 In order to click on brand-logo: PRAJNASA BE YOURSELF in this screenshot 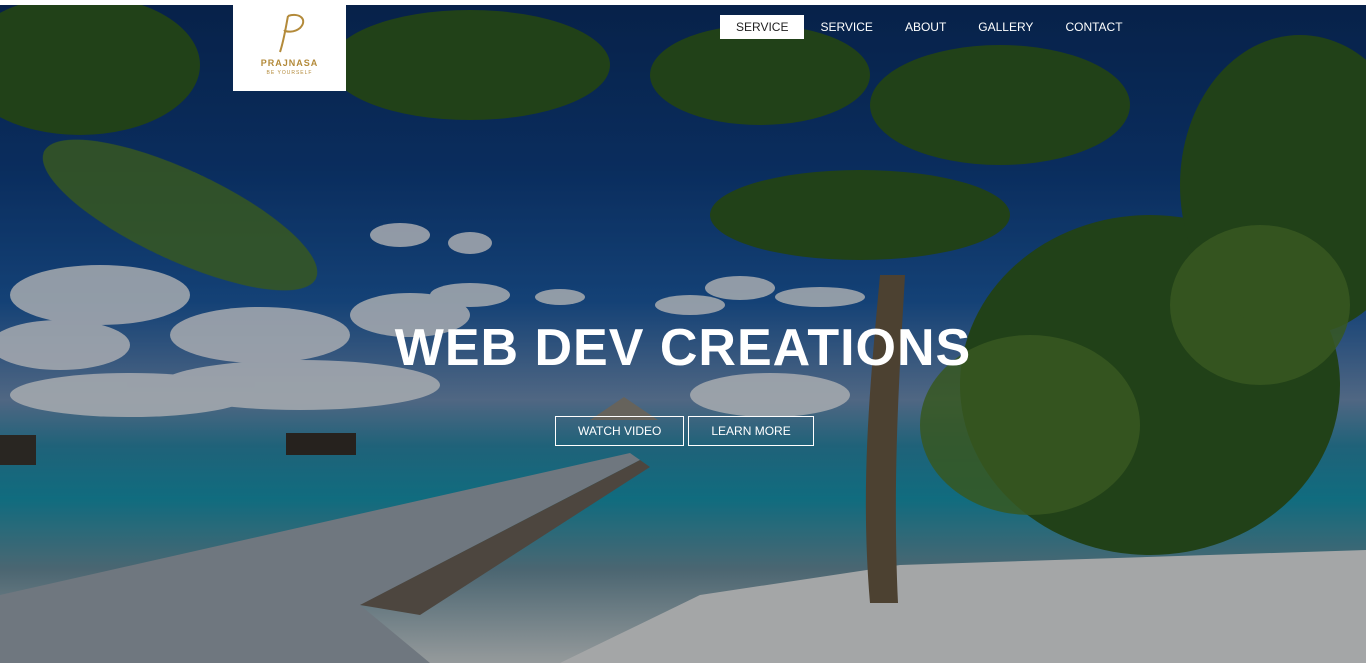, I will do `click(289, 45)`.